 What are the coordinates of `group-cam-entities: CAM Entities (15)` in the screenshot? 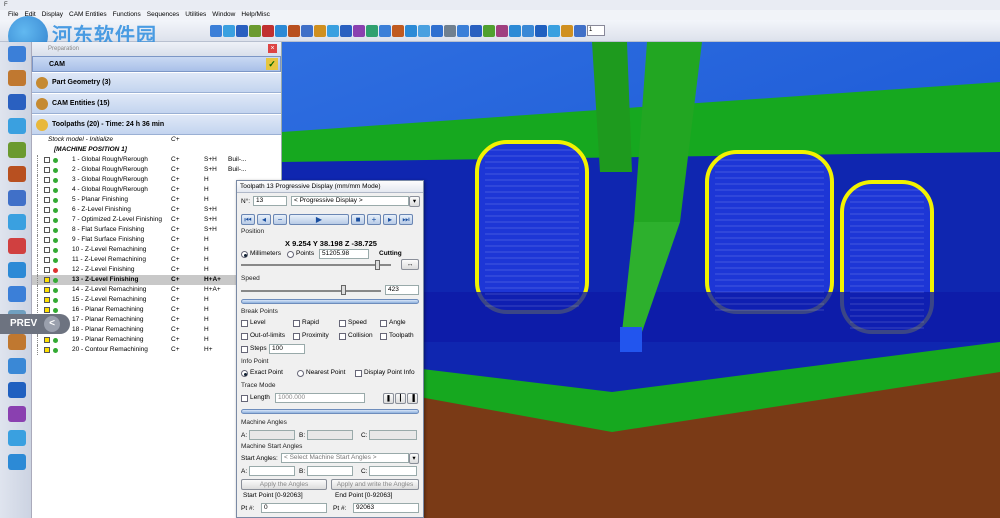 It's located at (156, 104).